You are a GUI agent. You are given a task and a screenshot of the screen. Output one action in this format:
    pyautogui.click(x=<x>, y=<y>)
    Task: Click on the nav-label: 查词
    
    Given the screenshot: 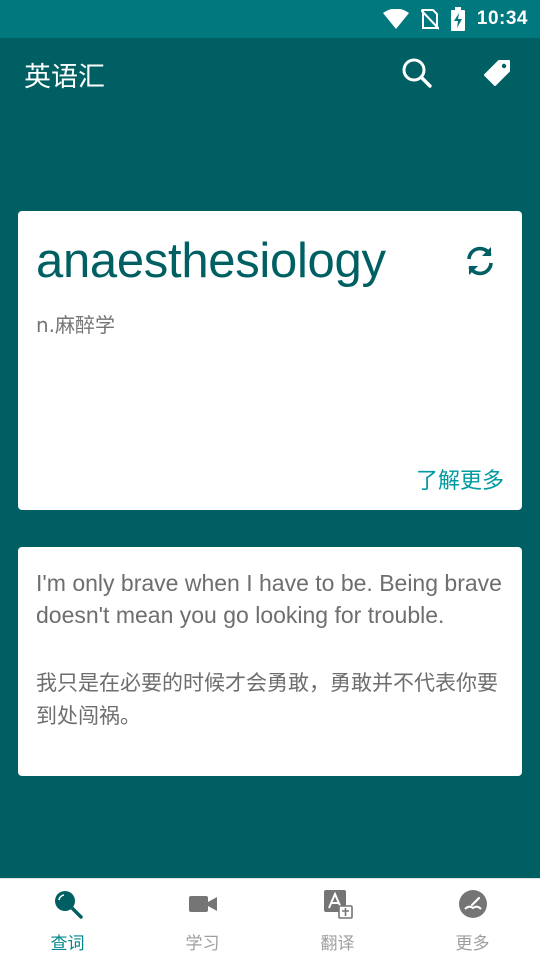 What is the action you would take?
    pyautogui.click(x=67, y=944)
    